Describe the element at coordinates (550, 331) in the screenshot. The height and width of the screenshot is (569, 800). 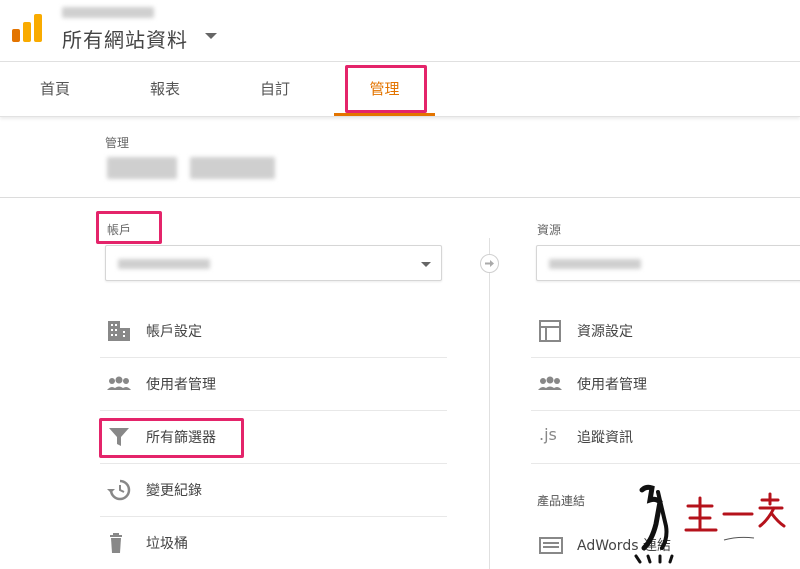
I see `layout-icon` at that location.